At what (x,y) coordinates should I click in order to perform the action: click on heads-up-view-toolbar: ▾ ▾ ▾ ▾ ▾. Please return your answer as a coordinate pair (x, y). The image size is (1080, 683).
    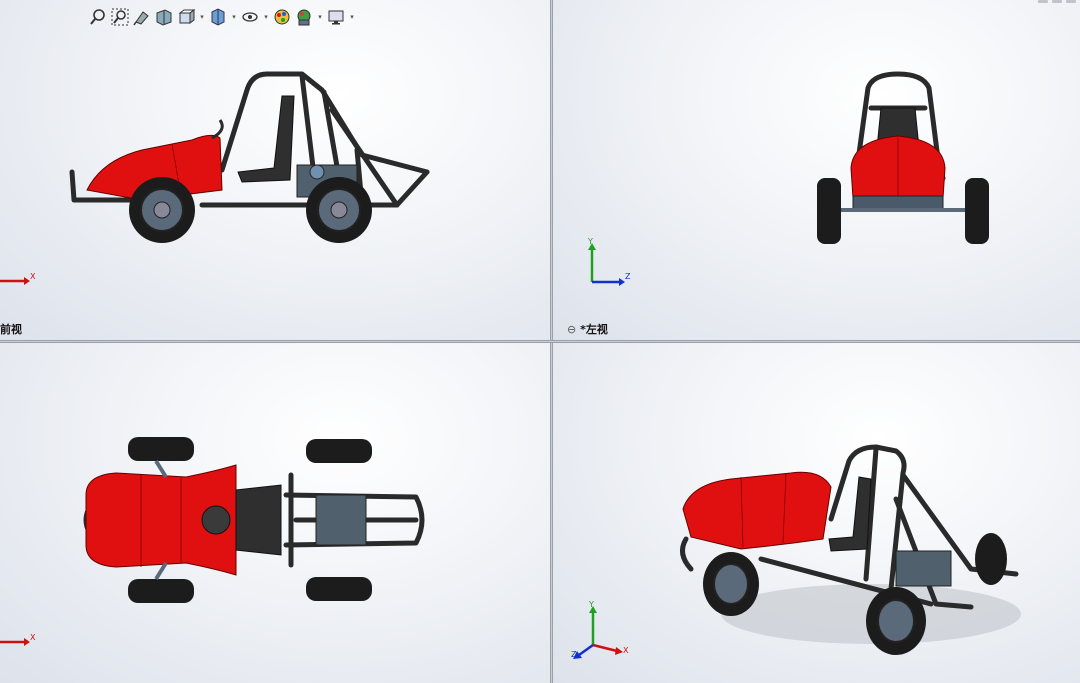
    Looking at the image, I should click on (222, 17).